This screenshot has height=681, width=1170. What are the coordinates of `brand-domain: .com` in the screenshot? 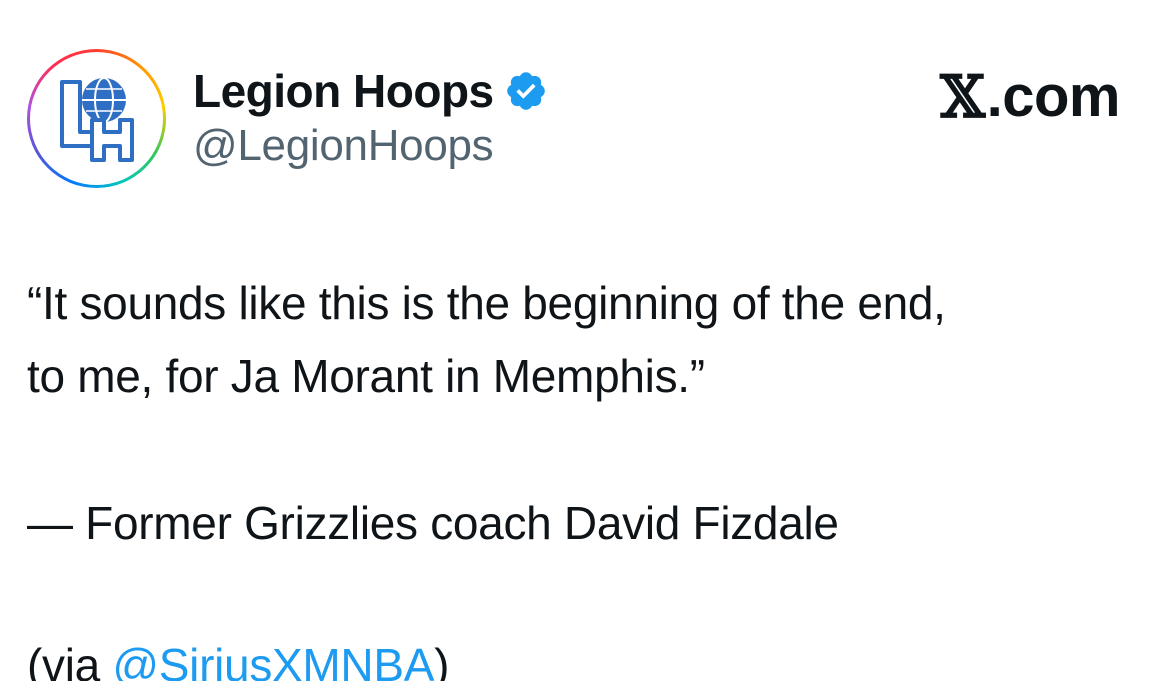 It's located at (1053, 96).